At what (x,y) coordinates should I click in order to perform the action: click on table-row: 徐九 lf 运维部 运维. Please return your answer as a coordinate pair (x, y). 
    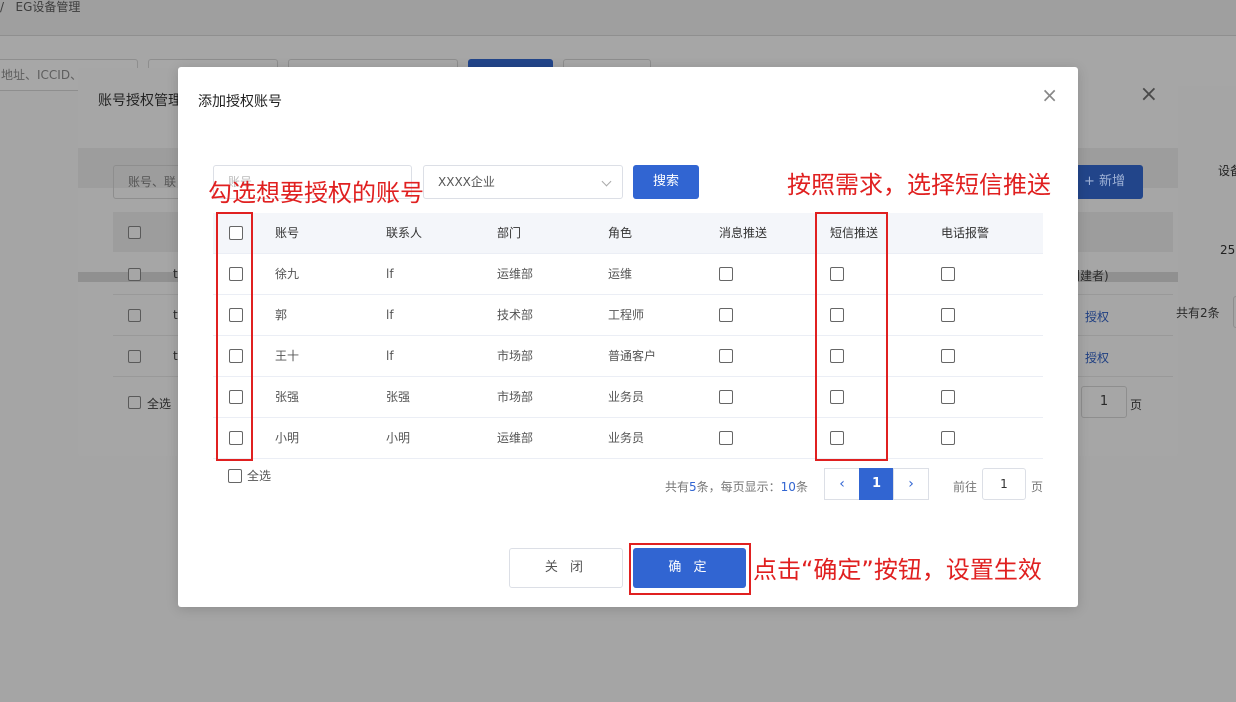
    Looking at the image, I should click on (628, 274).